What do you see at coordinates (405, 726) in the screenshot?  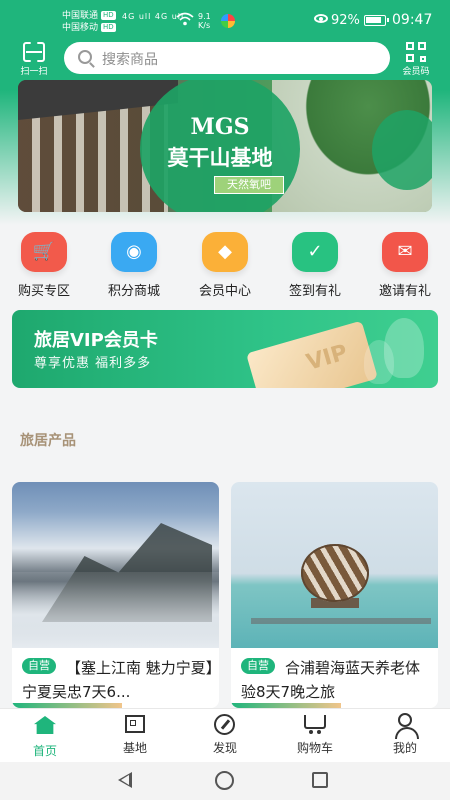 I see `user-icon` at bounding box center [405, 726].